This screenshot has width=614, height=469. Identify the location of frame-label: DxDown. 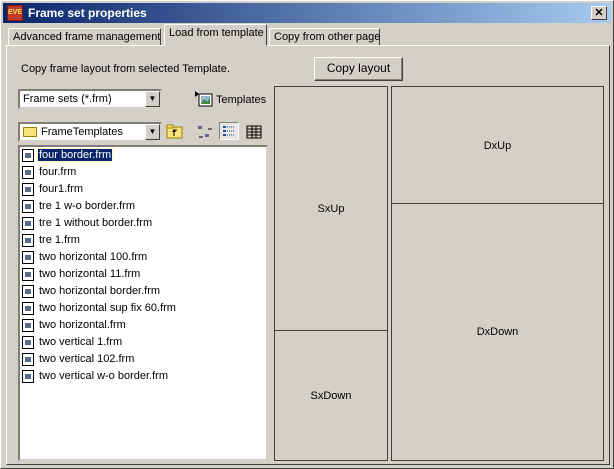
(497, 332).